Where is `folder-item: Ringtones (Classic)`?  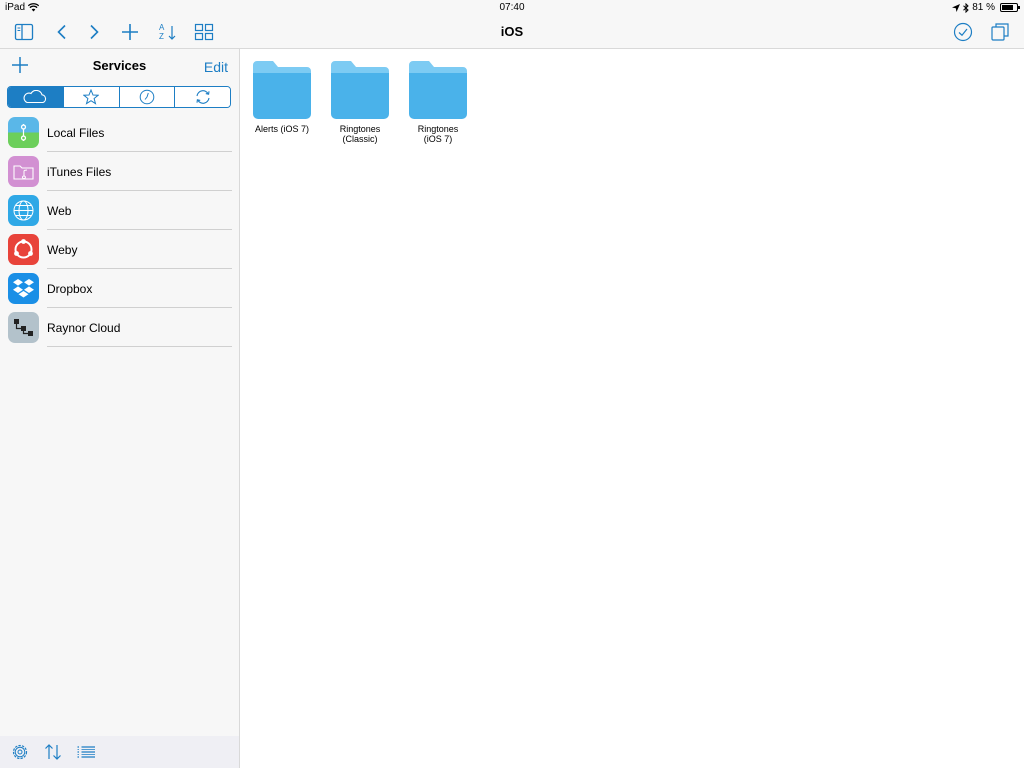
folder-item: Ringtones (Classic) is located at coordinates (360, 102).